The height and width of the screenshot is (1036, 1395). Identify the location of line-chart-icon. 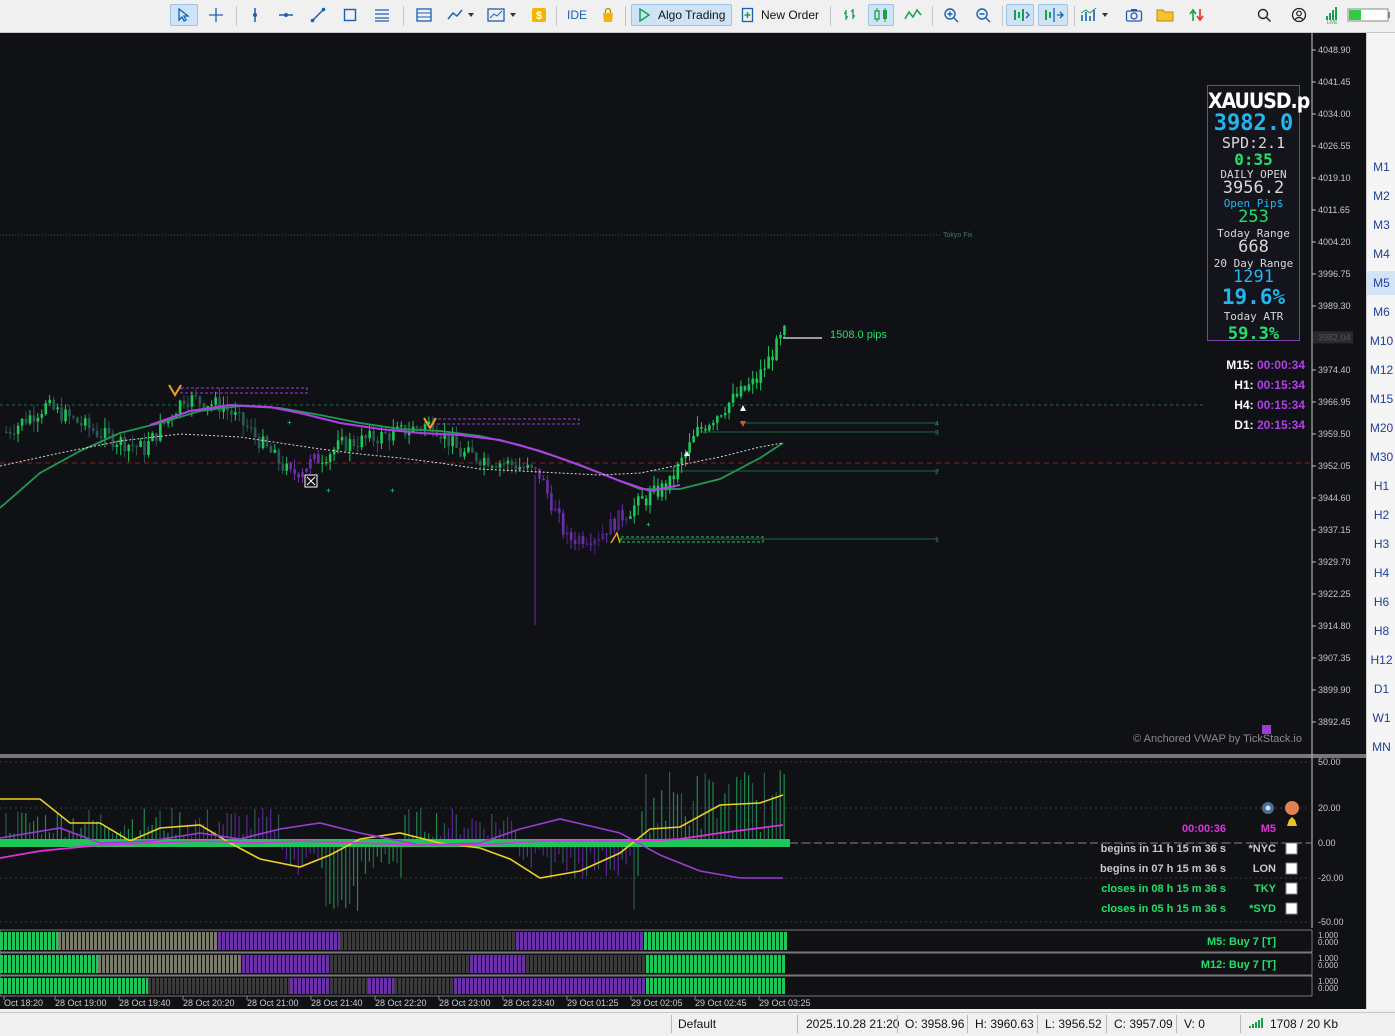
(461, 15).